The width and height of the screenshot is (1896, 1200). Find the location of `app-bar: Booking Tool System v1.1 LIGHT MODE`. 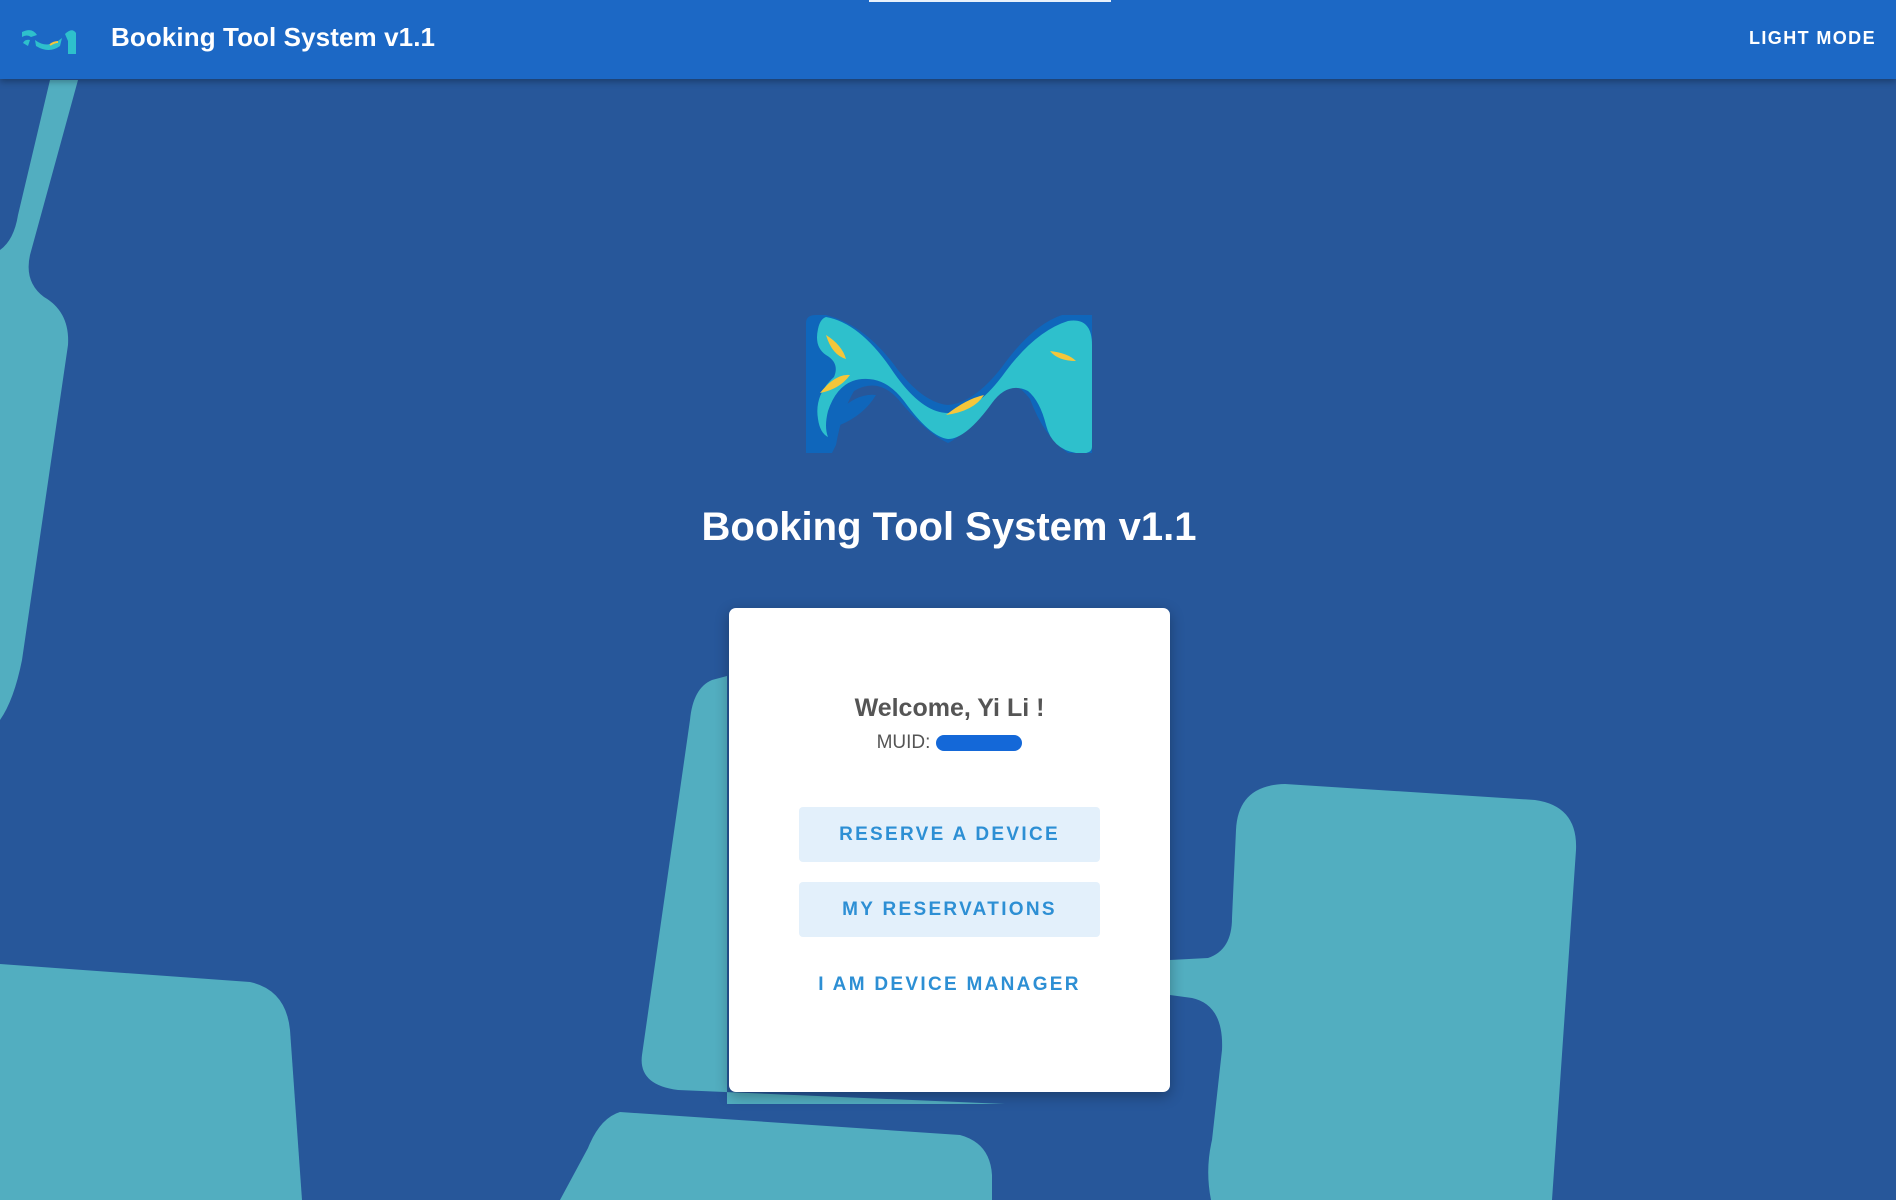

app-bar: Booking Tool System v1.1 LIGHT MODE is located at coordinates (948, 39).